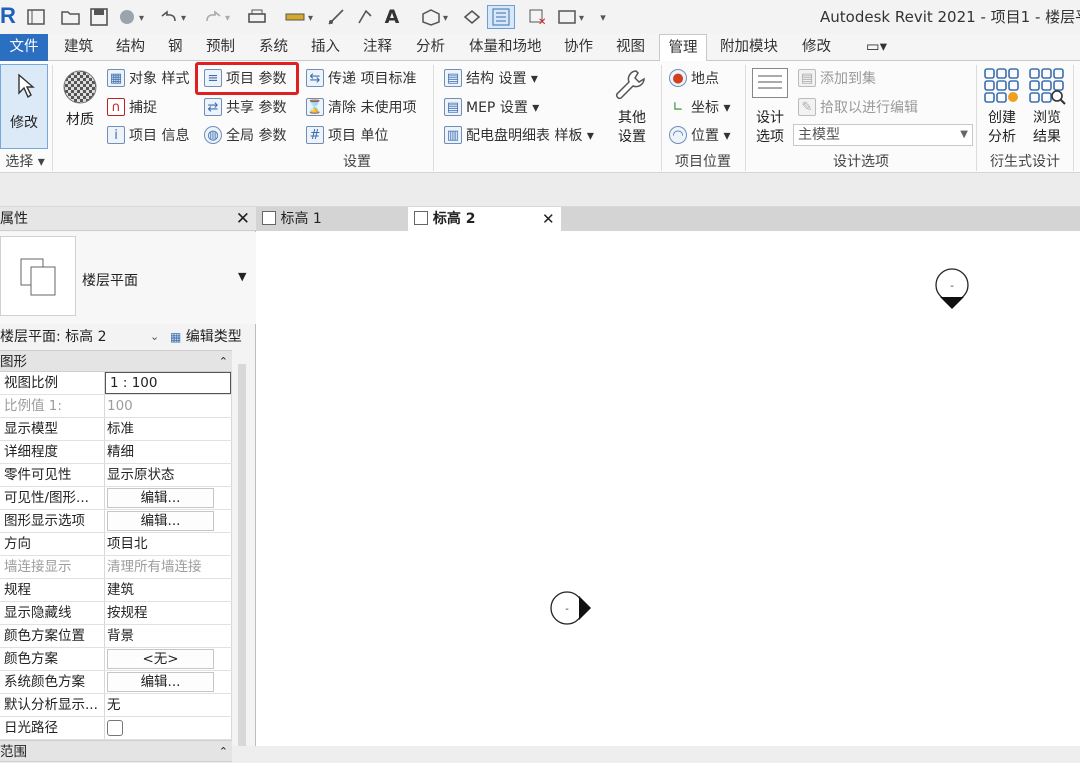  Describe the element at coordinates (816, 47) in the screenshot. I see `tab-modify: 修改` at that location.